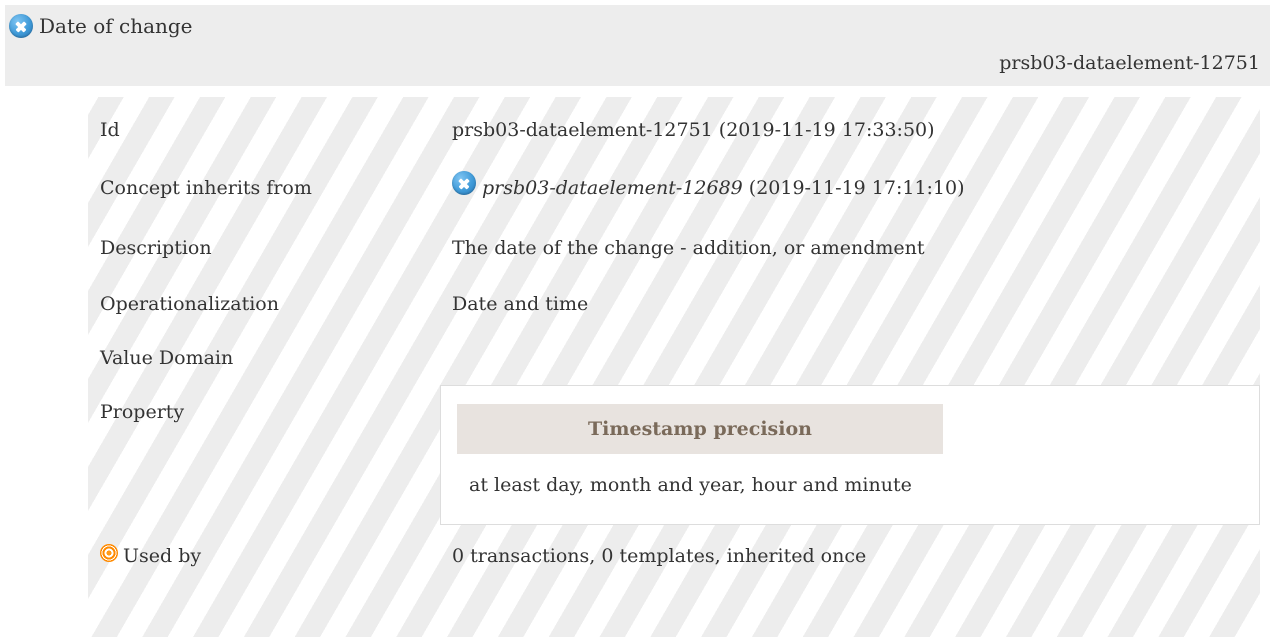 This screenshot has width=1270, height=637. What do you see at coordinates (109, 553) in the screenshot?
I see `target-icon` at bounding box center [109, 553].